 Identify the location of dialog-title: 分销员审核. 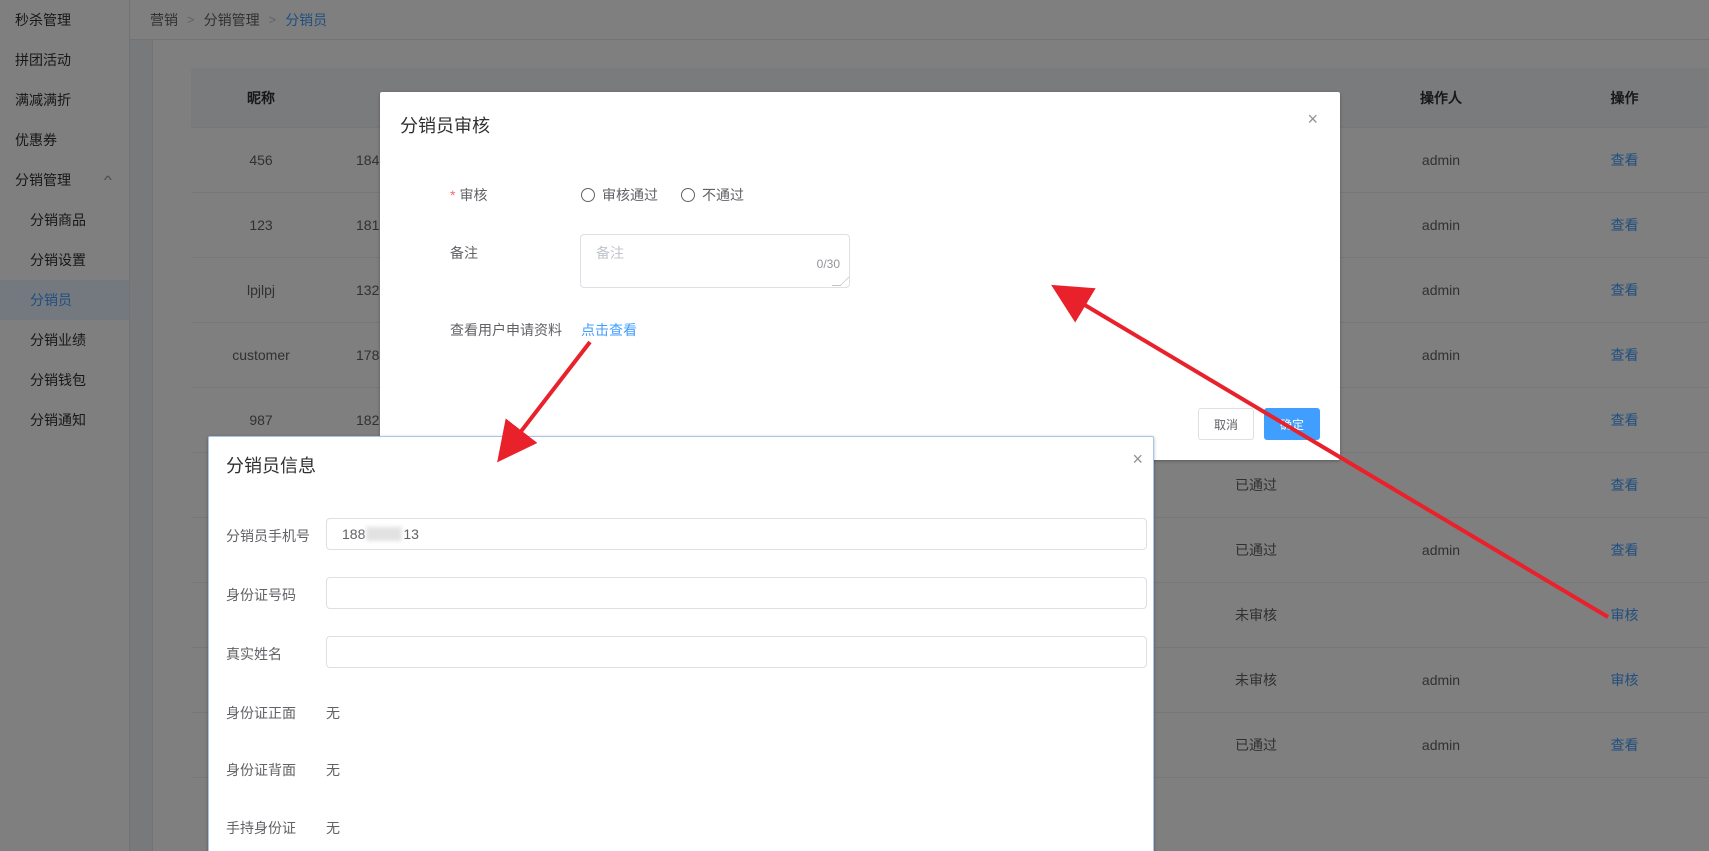
(445, 126).